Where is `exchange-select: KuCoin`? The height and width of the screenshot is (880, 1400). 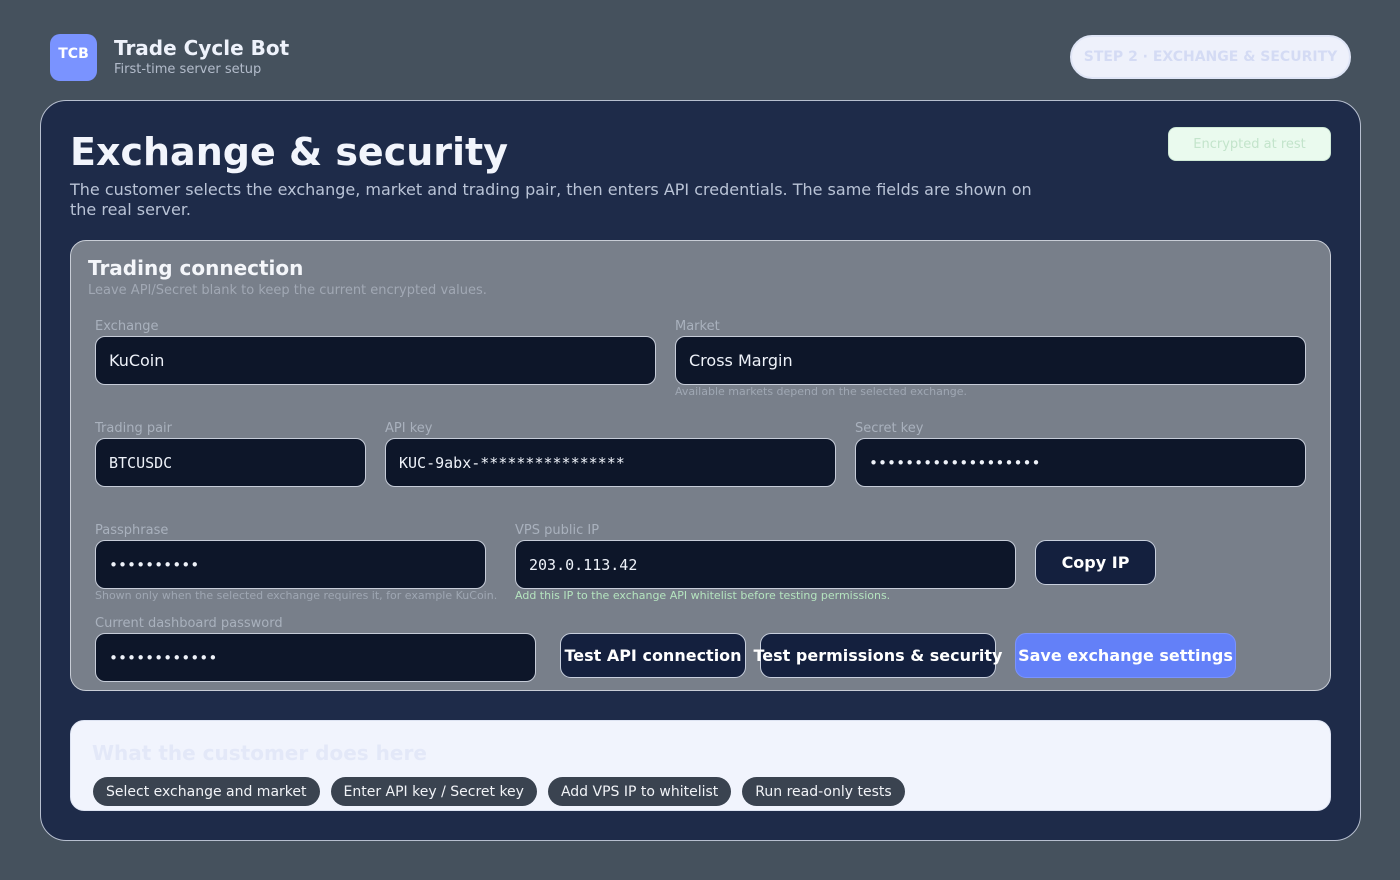 exchange-select: KuCoin is located at coordinates (375, 360).